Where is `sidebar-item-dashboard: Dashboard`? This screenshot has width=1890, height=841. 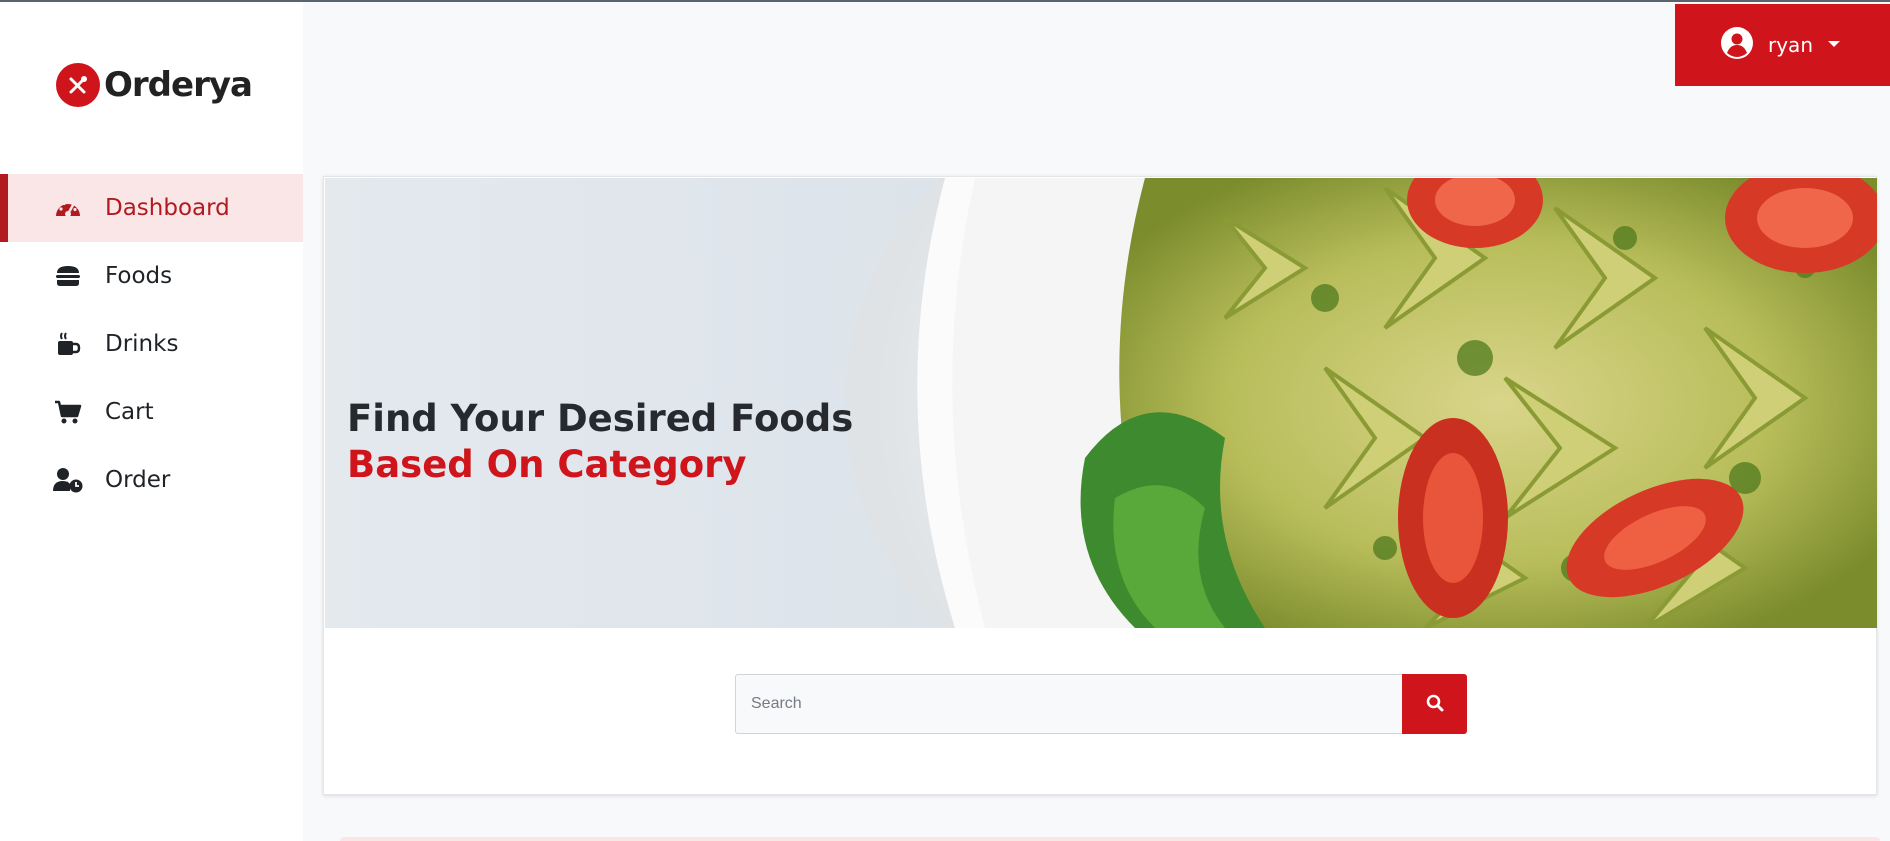 sidebar-item-dashboard: Dashboard is located at coordinates (151, 208).